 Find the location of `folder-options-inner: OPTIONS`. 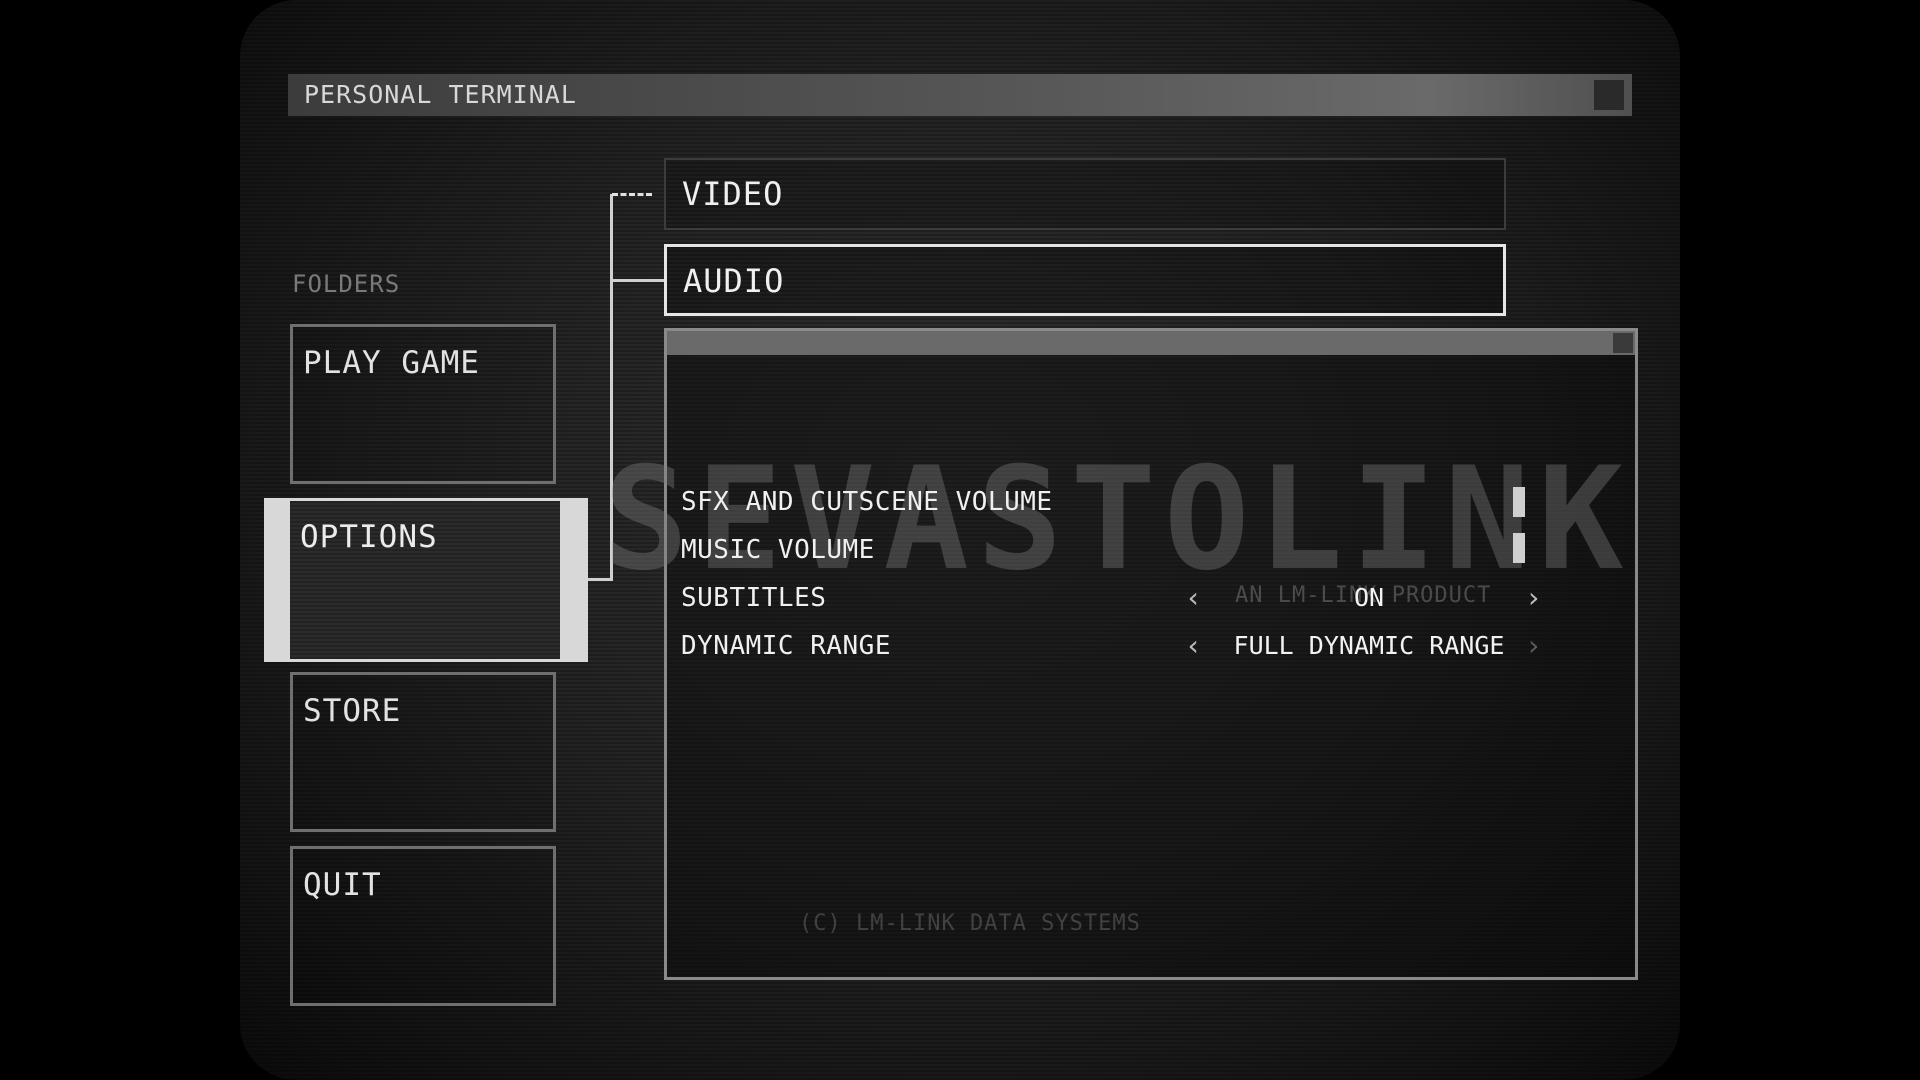

folder-options-inner: OPTIONS is located at coordinates (425, 580).